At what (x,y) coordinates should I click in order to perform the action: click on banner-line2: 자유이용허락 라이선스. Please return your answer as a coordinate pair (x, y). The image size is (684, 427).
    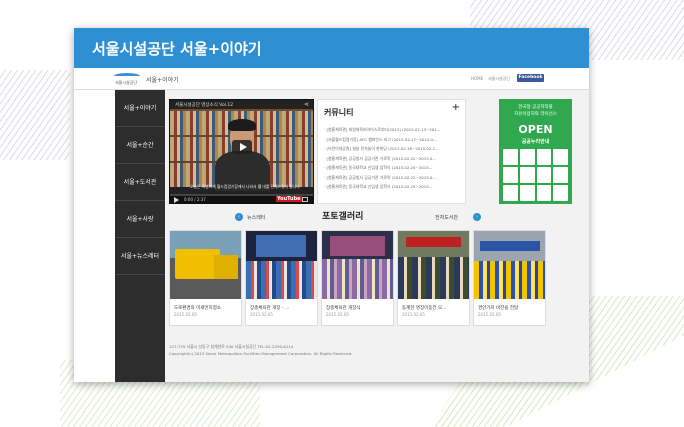
    Looking at the image, I should click on (535, 114).